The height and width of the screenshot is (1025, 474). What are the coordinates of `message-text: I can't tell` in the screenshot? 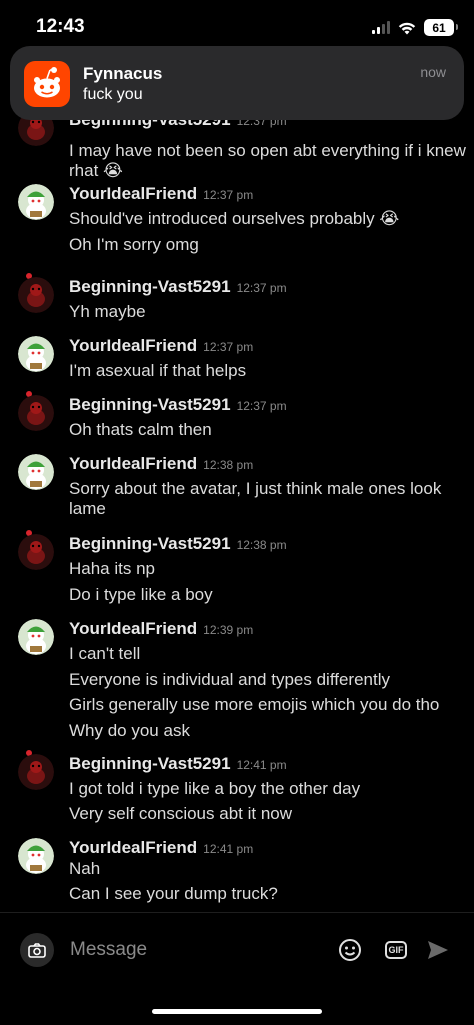 It's located at (269, 654).